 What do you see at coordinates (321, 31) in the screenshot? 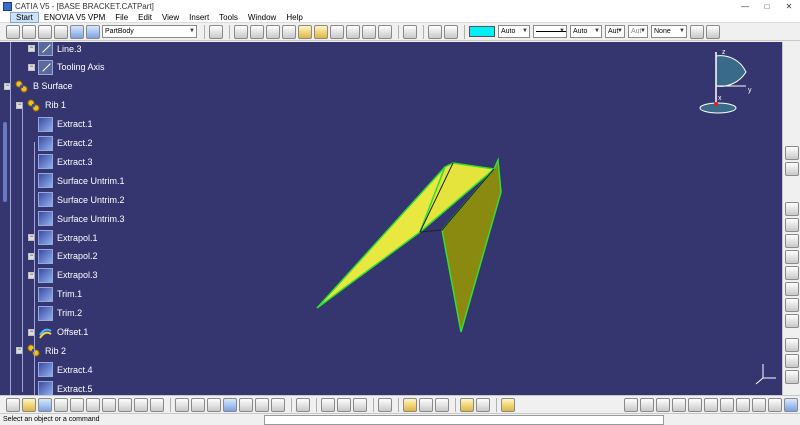
I see `trim-icon` at bounding box center [321, 31].